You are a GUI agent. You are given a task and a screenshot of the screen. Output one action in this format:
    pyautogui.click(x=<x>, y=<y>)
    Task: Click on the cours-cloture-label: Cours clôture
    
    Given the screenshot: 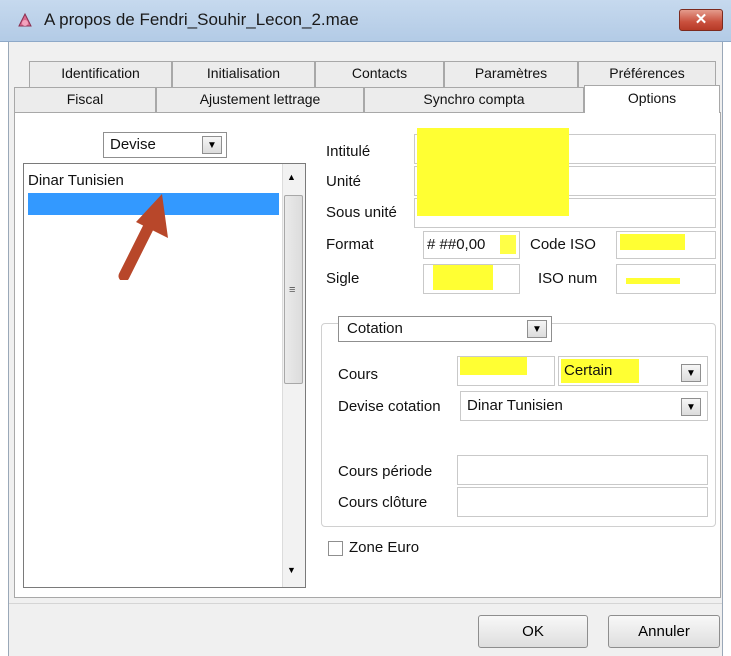 What is the action you would take?
    pyautogui.click(x=383, y=502)
    